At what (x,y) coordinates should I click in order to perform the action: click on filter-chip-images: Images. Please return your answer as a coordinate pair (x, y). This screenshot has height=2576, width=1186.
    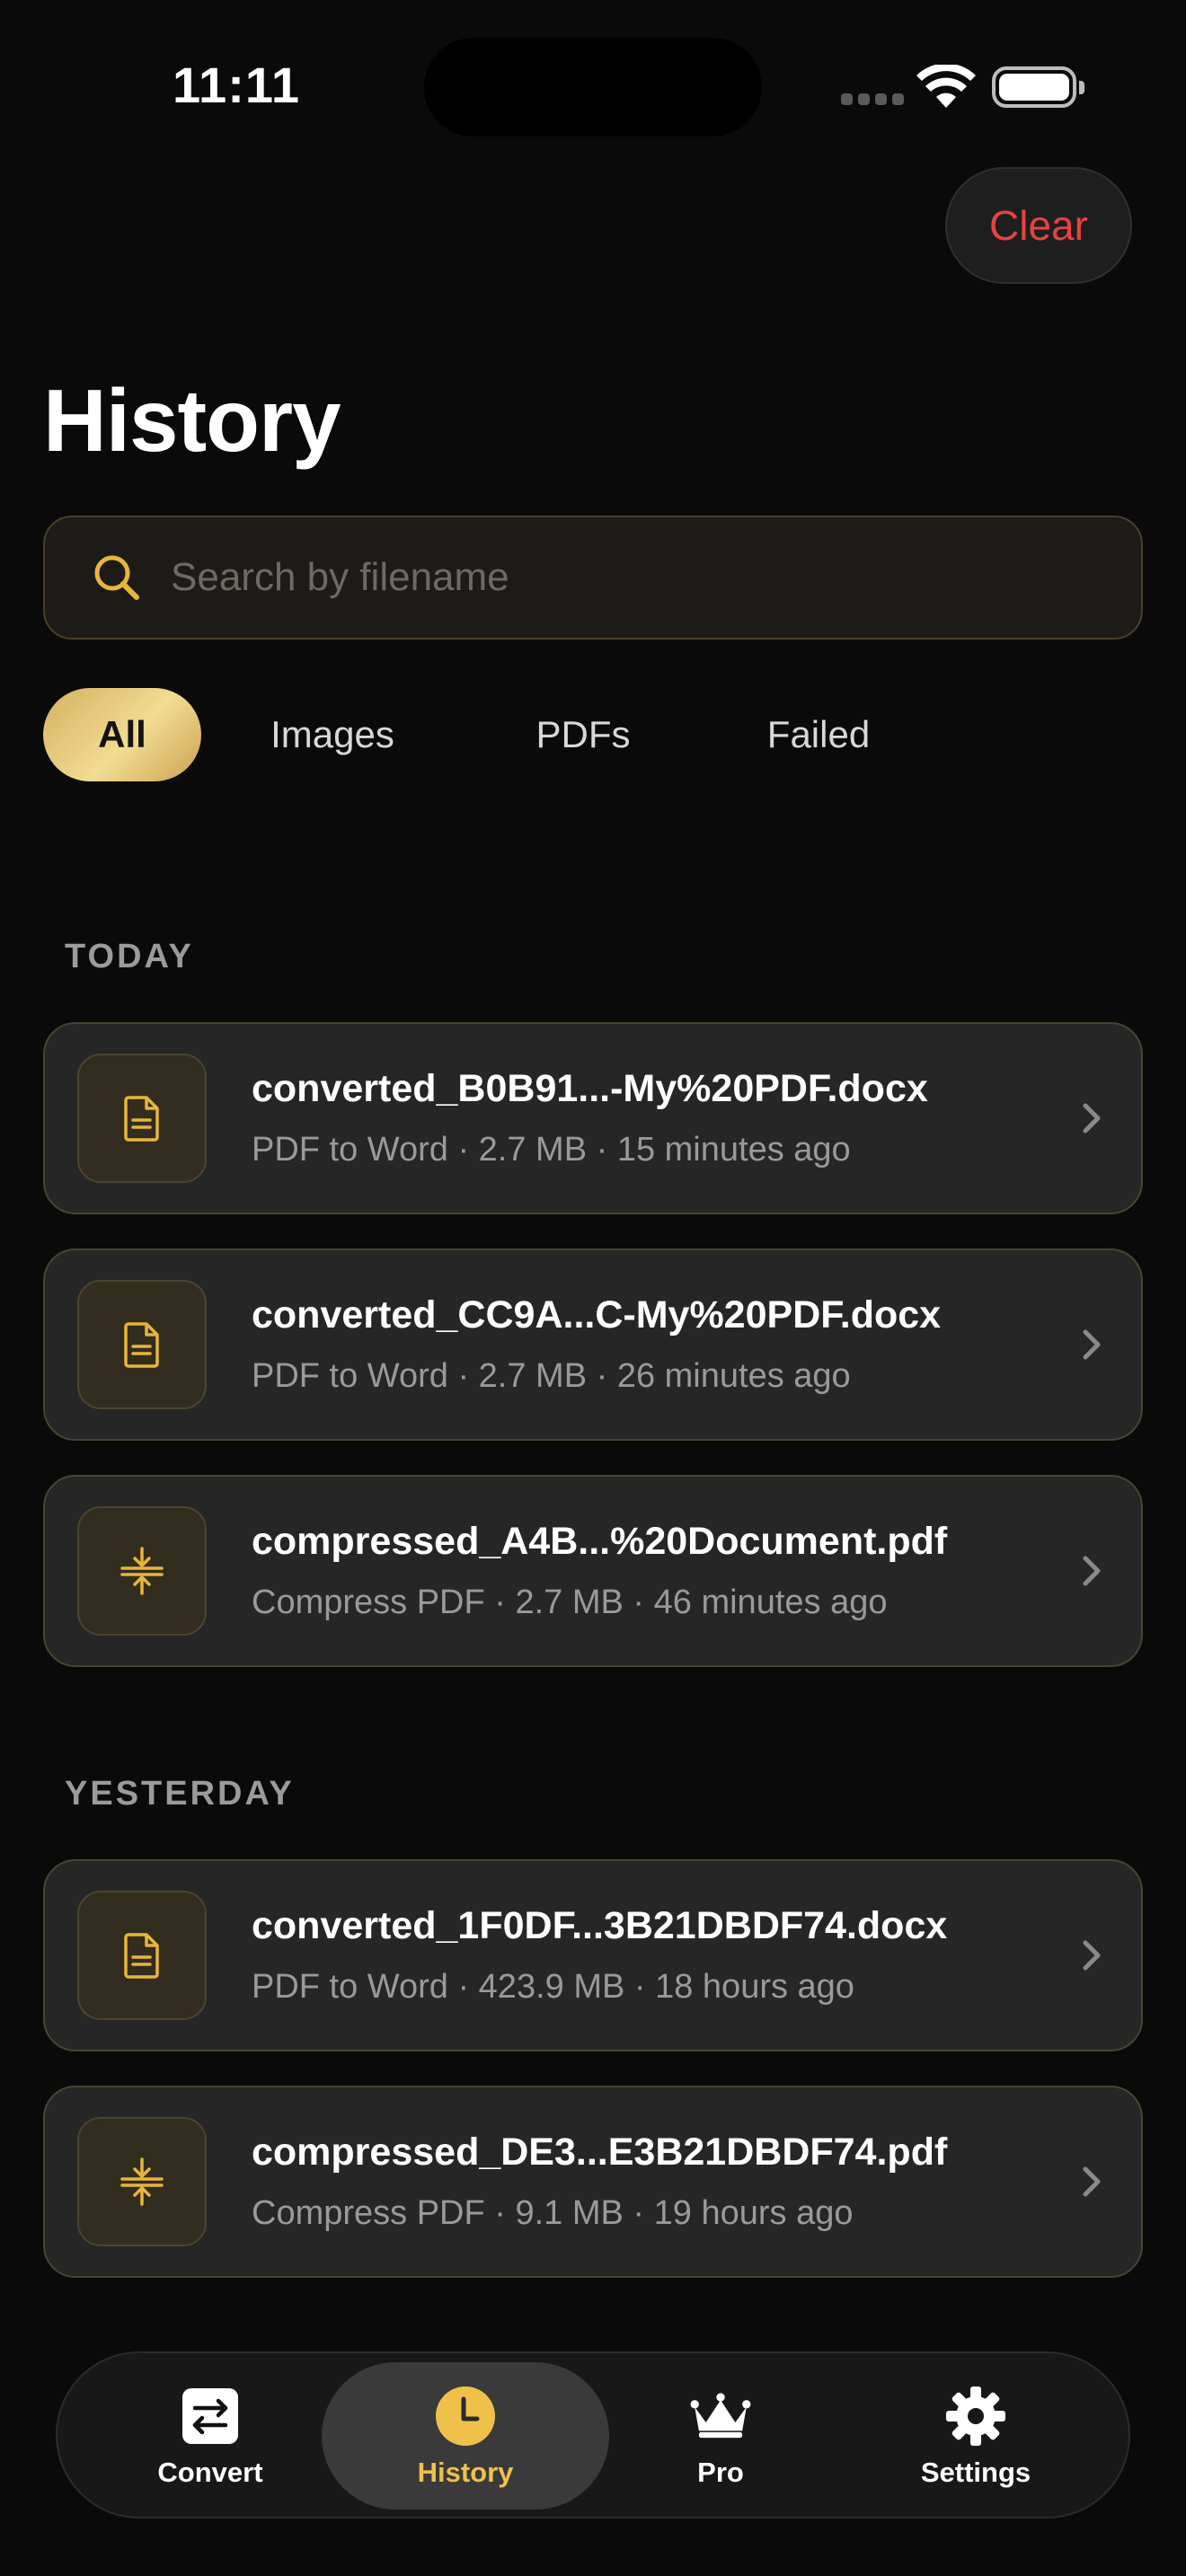
    Looking at the image, I should click on (332, 734).